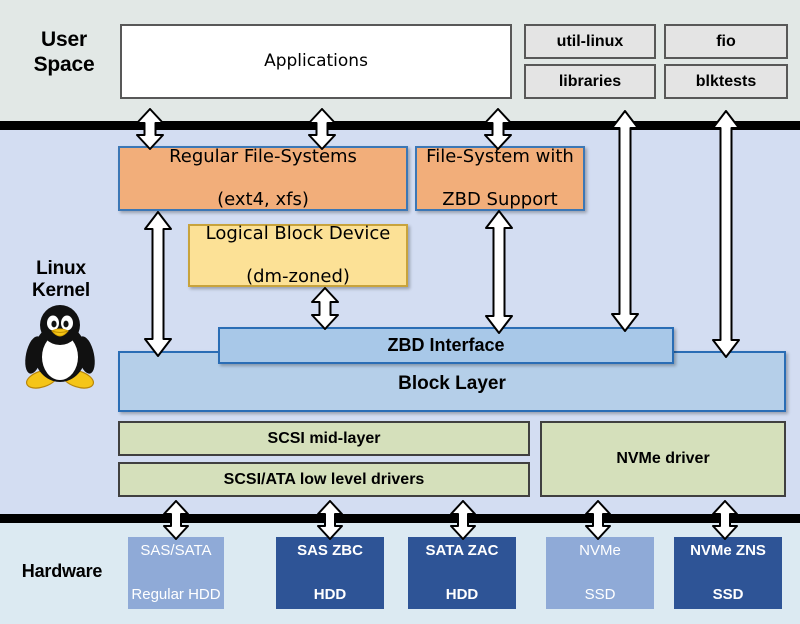 Image resolution: width=800 pixels, height=624 pixels. I want to click on regular-file-systems-label: Regular File-Systems (ext4, xfs), so click(263, 178).